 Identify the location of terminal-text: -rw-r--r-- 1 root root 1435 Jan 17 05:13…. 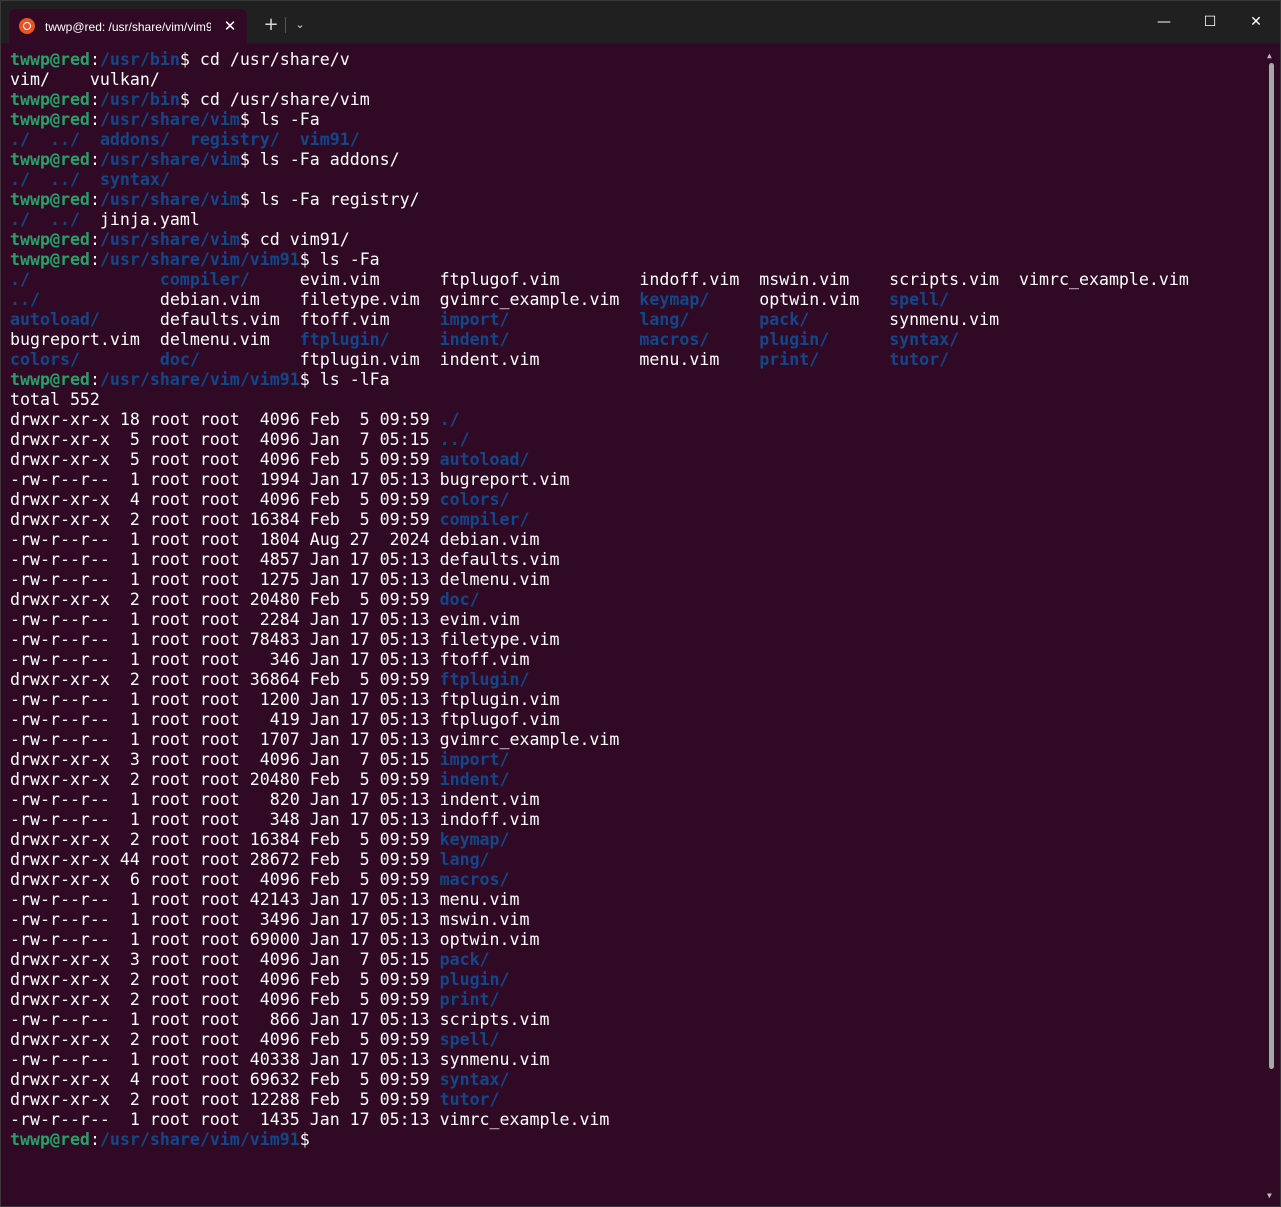
(310, 1119).